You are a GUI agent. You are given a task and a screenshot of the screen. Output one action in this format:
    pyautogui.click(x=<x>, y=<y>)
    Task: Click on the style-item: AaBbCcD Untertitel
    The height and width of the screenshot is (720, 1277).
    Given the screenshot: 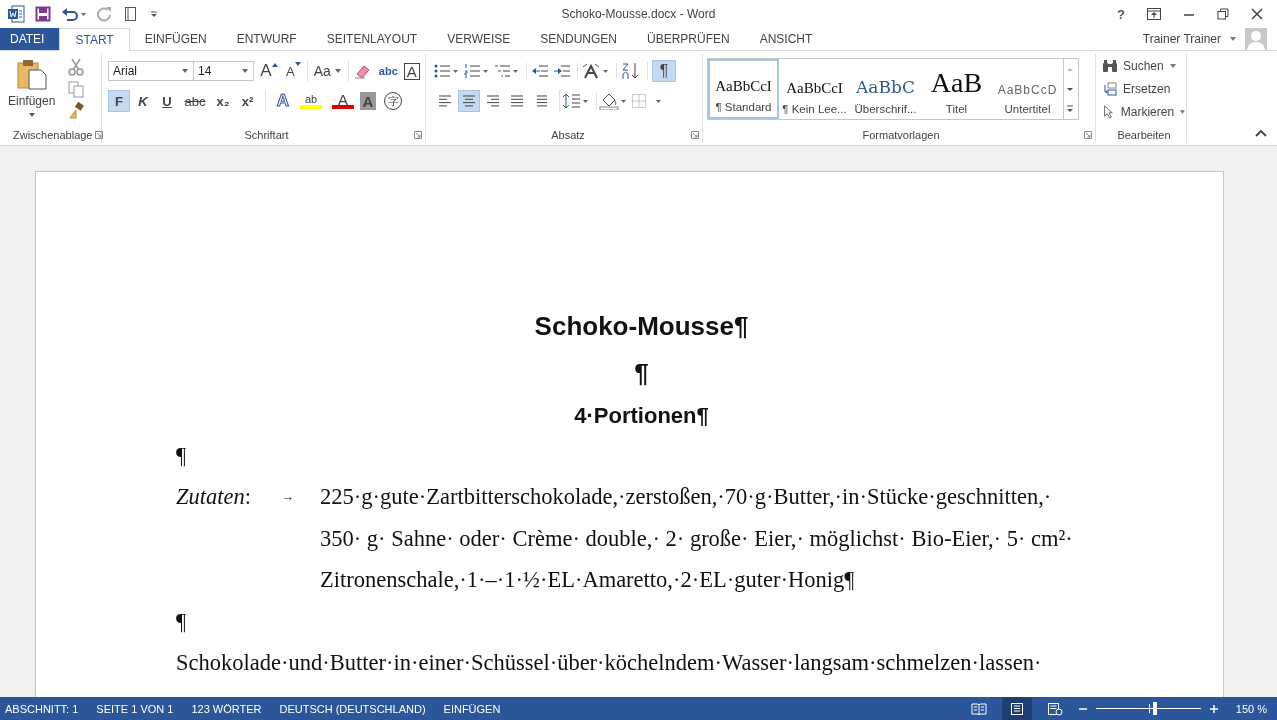 What is the action you would take?
    pyautogui.click(x=1027, y=89)
    